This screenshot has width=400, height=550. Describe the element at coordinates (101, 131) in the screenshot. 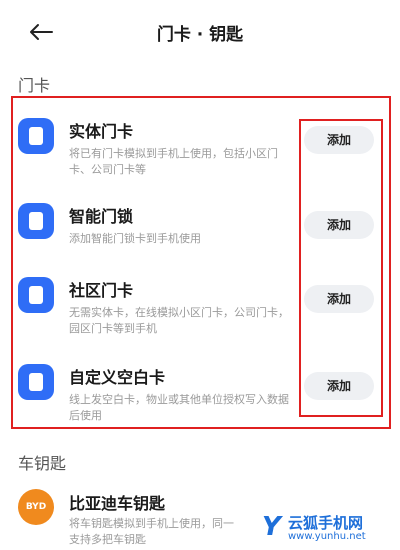

I see `item-name: 实体门卡` at that location.